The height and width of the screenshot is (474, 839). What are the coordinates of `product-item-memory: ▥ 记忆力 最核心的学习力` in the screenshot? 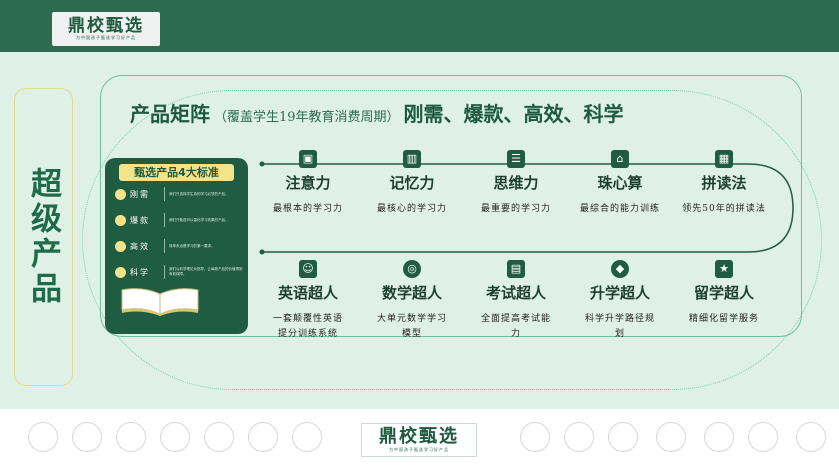 It's located at (412, 183).